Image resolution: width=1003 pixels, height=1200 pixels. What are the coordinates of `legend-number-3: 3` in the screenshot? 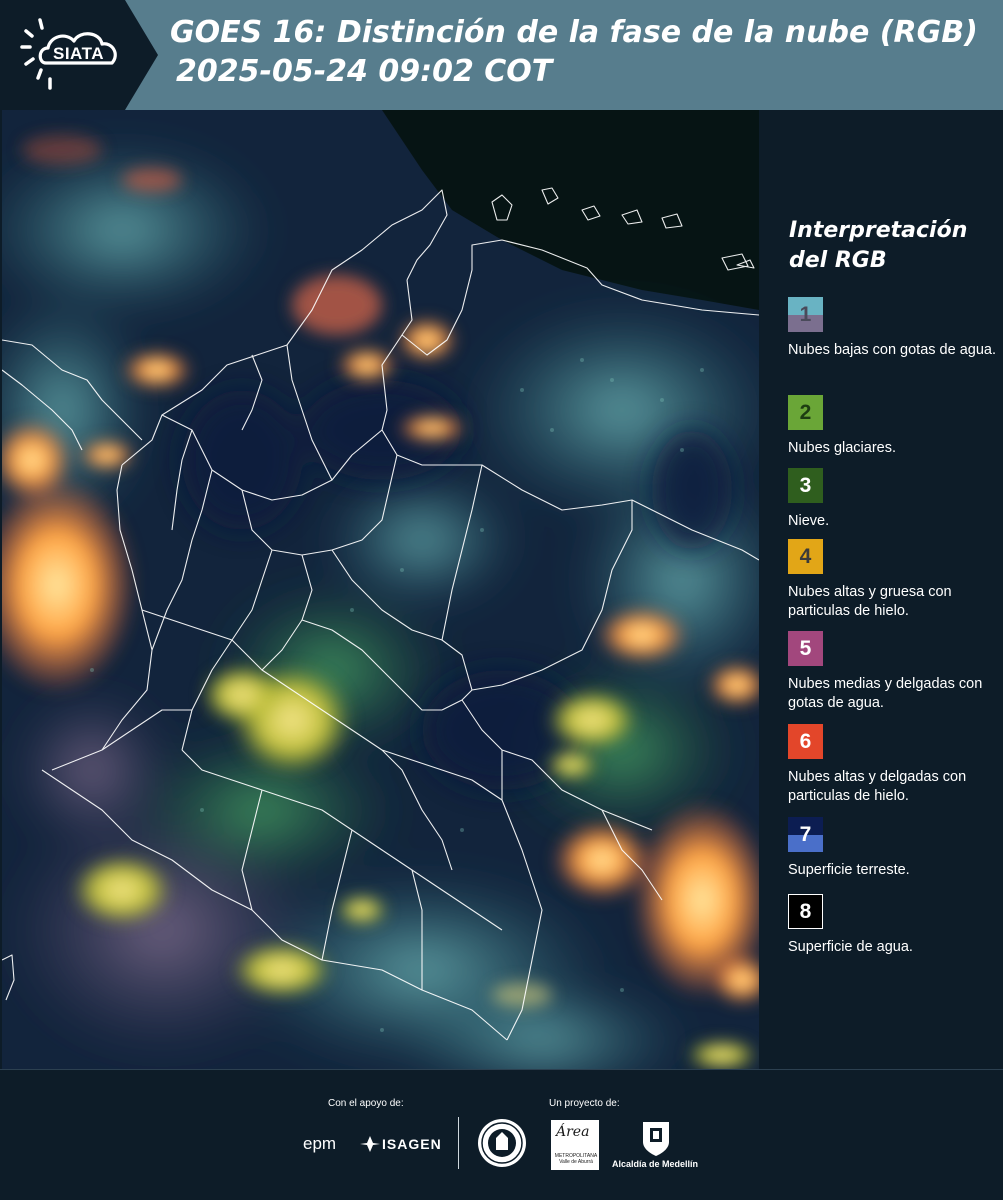 It's located at (805, 485).